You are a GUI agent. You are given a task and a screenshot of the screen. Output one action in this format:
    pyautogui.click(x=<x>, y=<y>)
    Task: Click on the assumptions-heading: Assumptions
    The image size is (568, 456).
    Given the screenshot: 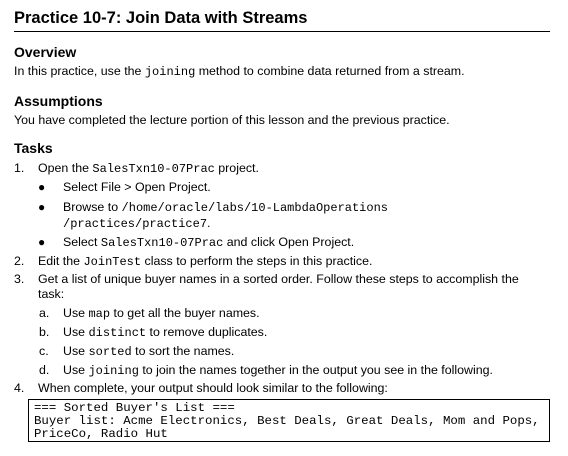 What is the action you would take?
    pyautogui.click(x=58, y=101)
    